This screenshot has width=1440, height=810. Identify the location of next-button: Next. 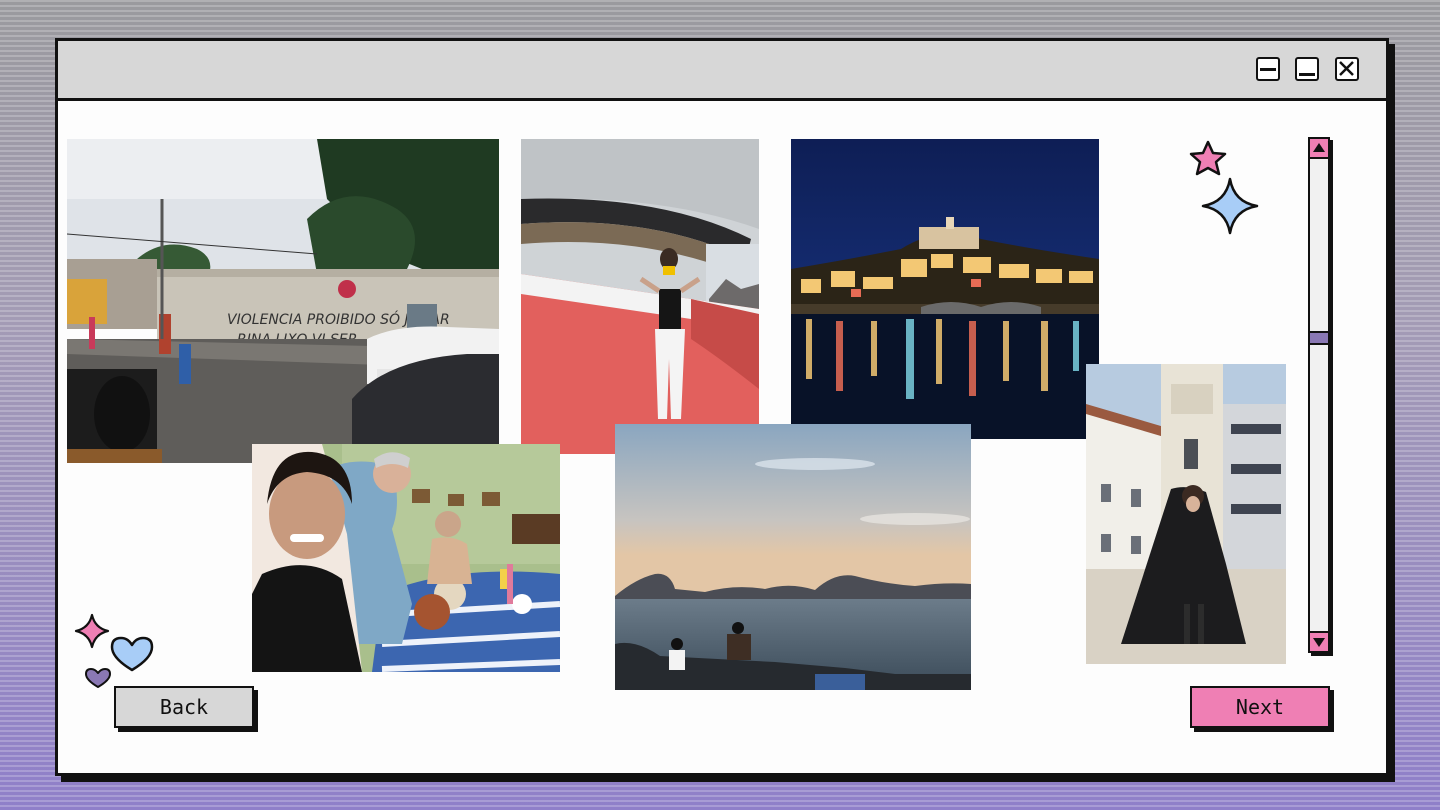
(1260, 707).